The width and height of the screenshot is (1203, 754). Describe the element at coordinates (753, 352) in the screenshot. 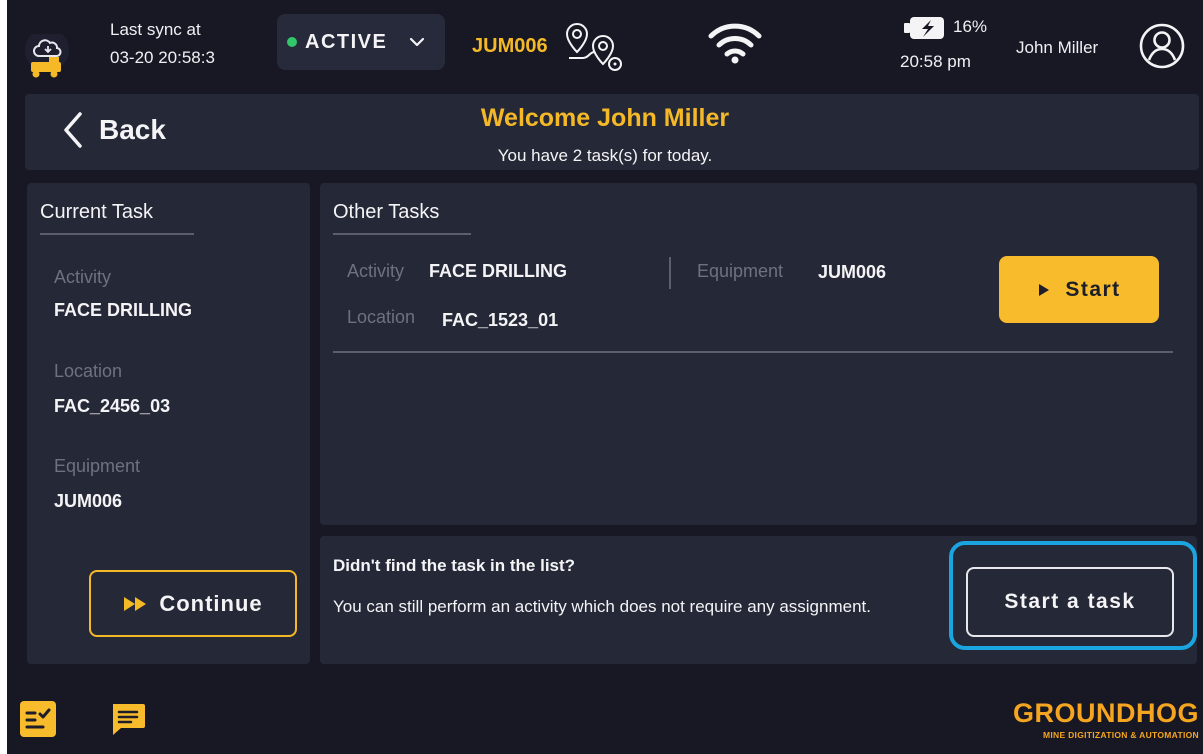

I see `row-separator` at that location.